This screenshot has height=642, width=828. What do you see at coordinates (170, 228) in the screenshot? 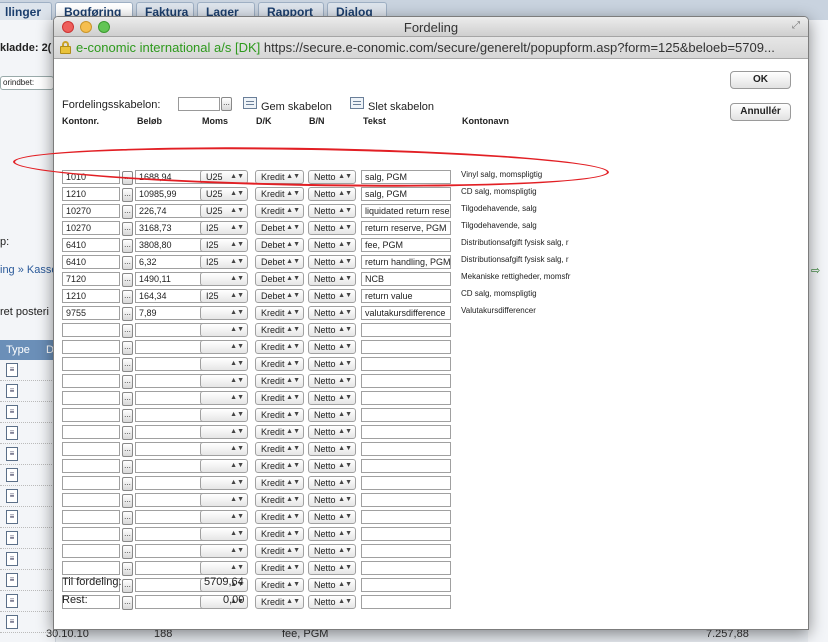
I see `belob-input: 3168,73` at bounding box center [170, 228].